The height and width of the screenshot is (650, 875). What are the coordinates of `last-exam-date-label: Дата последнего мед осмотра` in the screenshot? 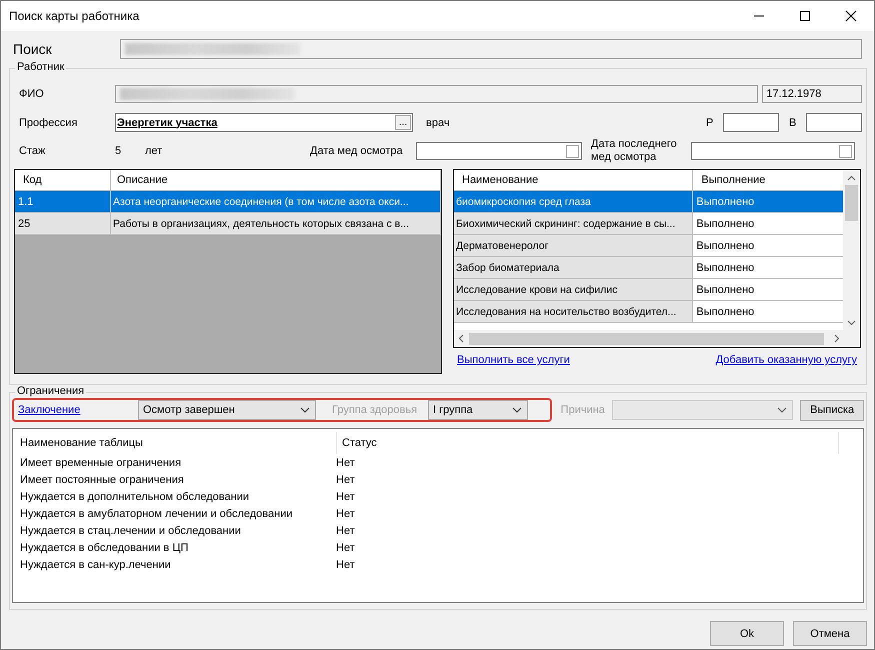 It's located at (634, 151).